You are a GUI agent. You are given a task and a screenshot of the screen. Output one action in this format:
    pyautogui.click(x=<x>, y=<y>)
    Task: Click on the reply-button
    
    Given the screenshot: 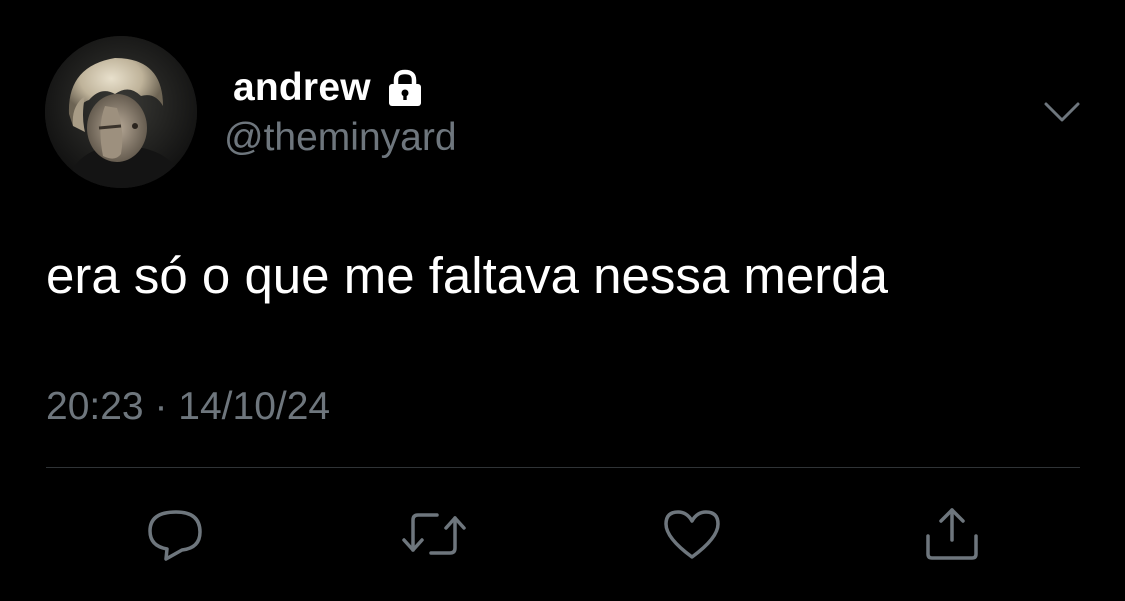 What is the action you would take?
    pyautogui.click(x=176, y=534)
    